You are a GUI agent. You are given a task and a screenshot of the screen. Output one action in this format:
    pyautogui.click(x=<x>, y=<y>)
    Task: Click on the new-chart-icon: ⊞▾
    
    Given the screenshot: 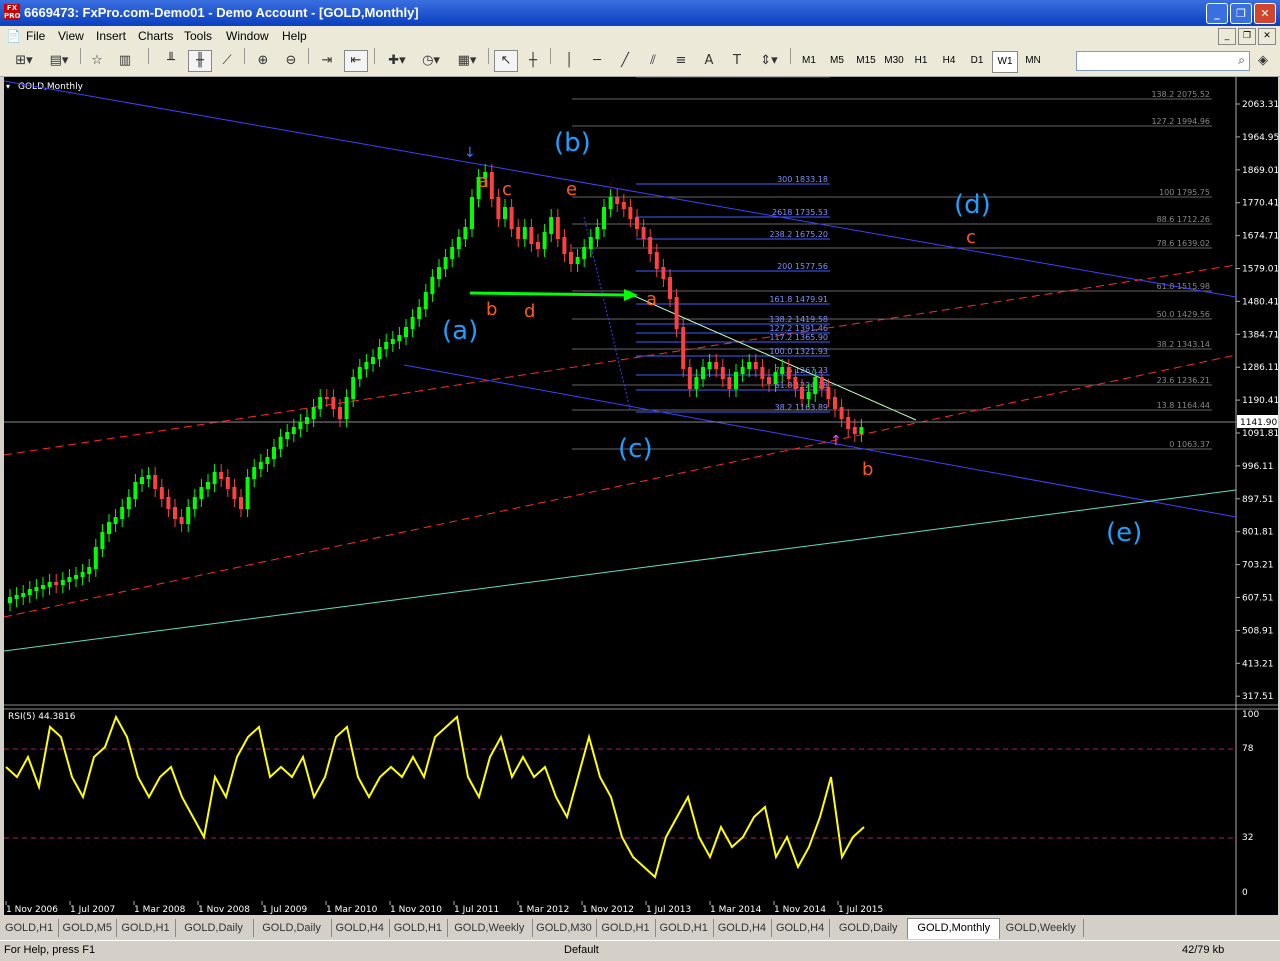 What is the action you would take?
    pyautogui.click(x=24, y=61)
    